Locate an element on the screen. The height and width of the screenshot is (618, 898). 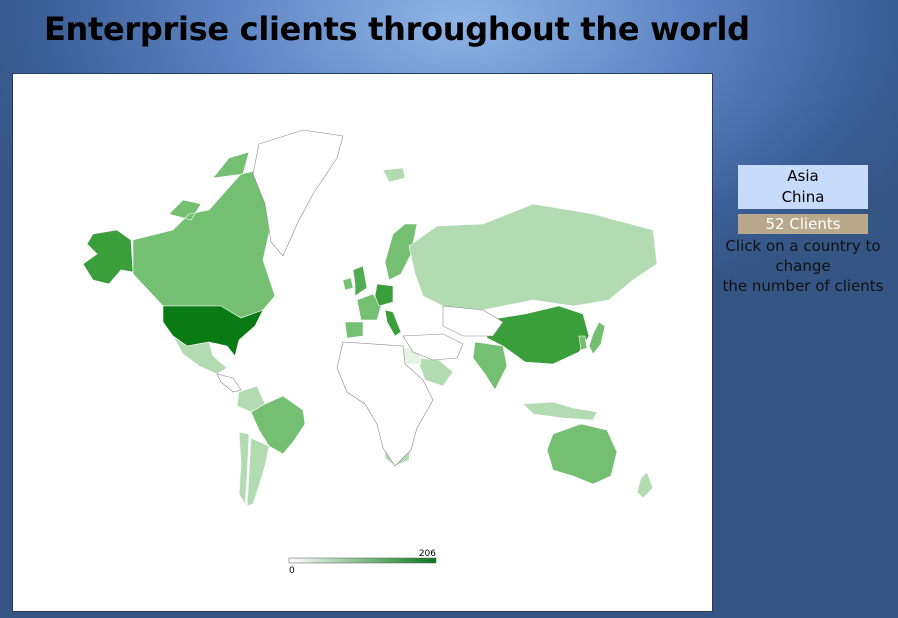
map-legend: 206 0 is located at coordinates (362, 562).